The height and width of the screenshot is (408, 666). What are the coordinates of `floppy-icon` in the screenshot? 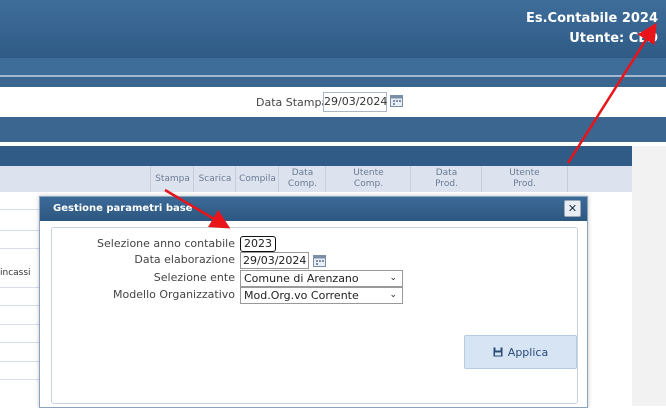 It's located at (498, 352).